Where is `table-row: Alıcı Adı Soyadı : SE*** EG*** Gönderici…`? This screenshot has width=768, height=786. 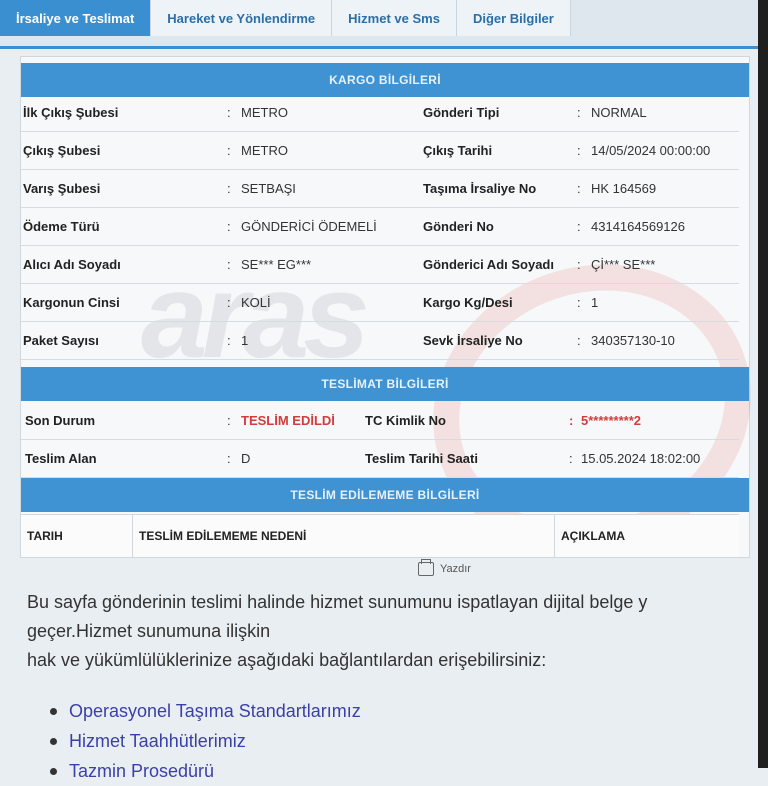
table-row: Alıcı Adı Soyadı : SE*** EG*** Gönderici… is located at coordinates (380, 264).